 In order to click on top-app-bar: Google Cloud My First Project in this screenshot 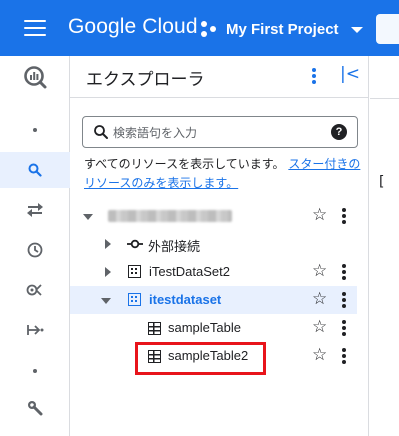, I will do `click(199, 28)`.